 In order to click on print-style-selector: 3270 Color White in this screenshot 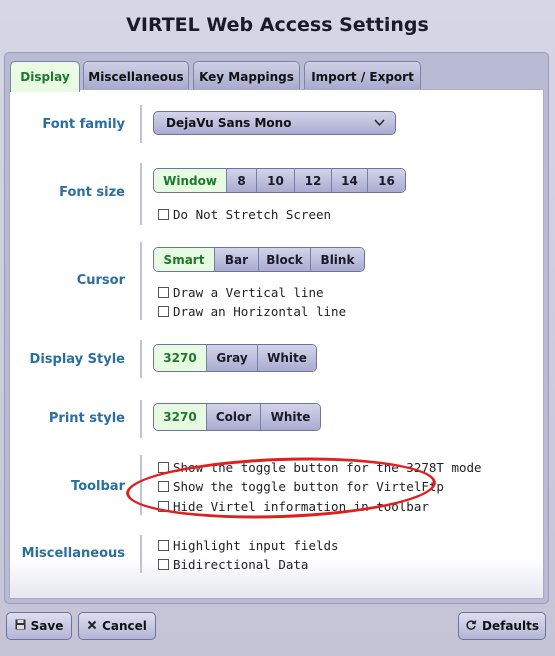, I will do `click(237, 417)`.